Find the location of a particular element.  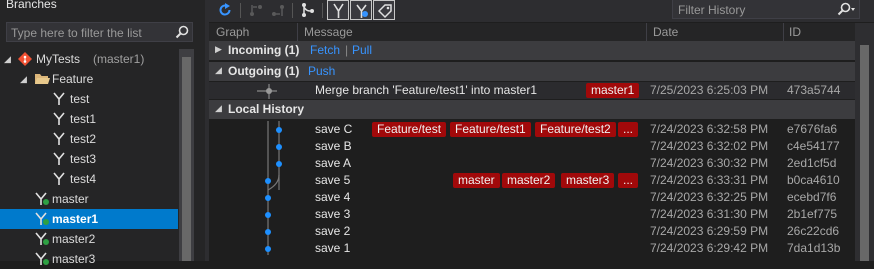

commit-date: 7/25/2023 6:25:03 PM is located at coordinates (709, 90).